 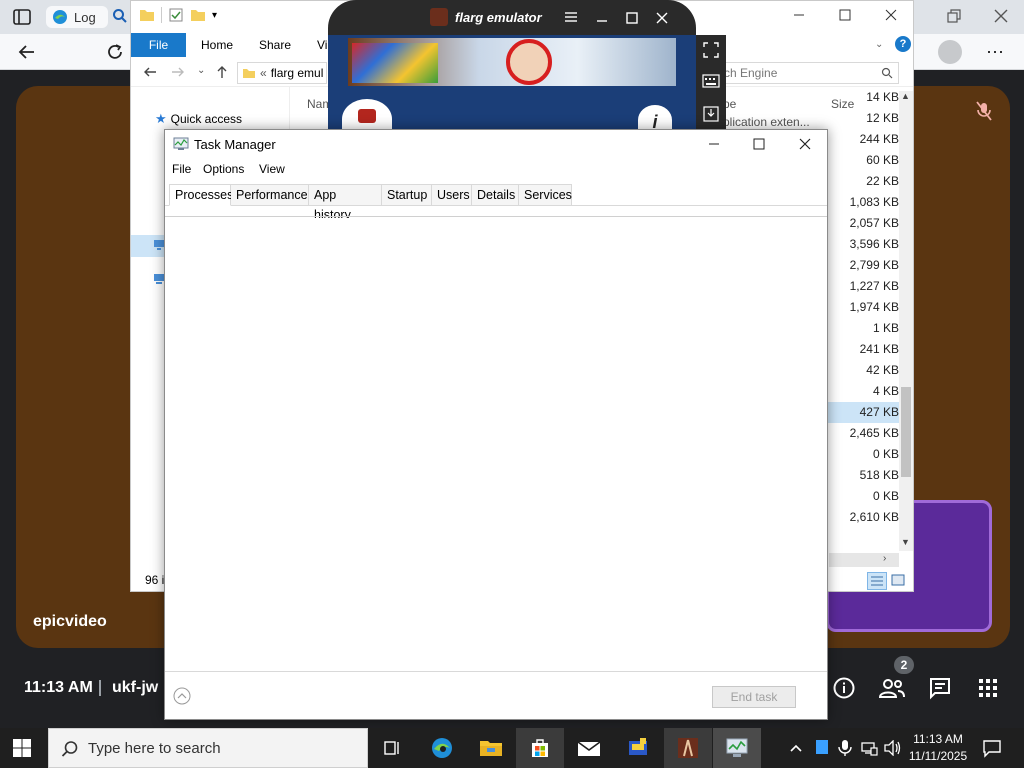 What do you see at coordinates (178, 72) in the screenshot?
I see `forward-icon` at bounding box center [178, 72].